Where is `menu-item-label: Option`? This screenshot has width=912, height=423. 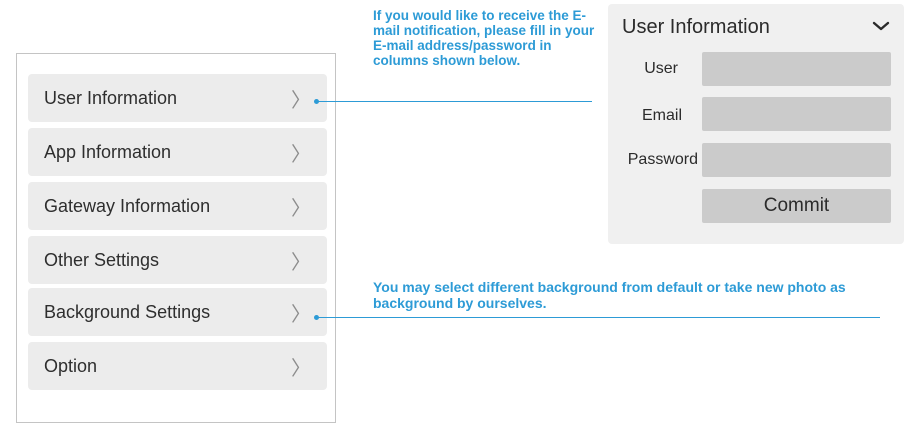 menu-item-label: Option is located at coordinates (71, 365).